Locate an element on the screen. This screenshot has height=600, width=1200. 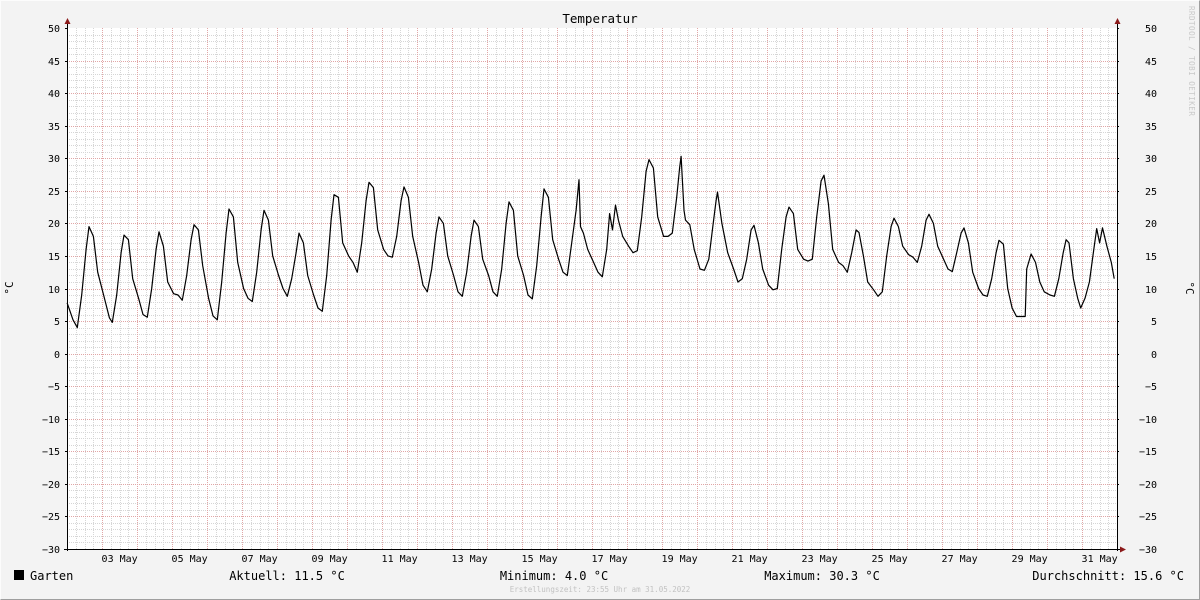
x-tick-label: 21 May is located at coordinates (750, 559).